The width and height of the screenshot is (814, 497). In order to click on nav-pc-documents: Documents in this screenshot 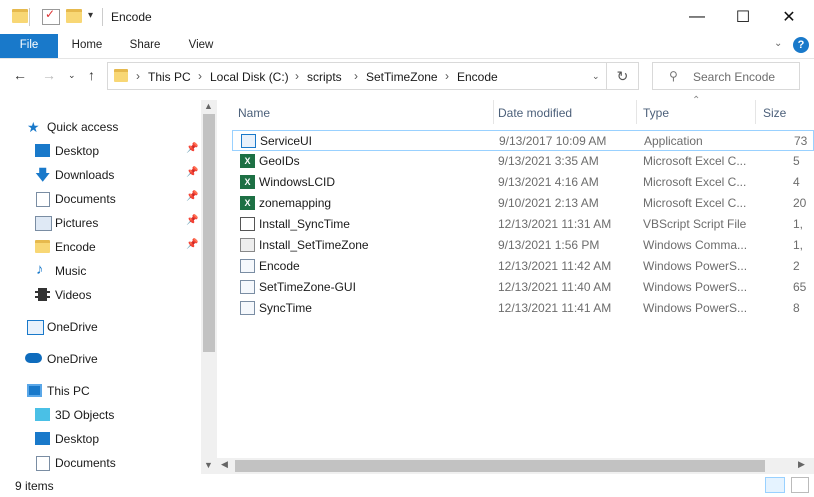, I will do `click(100, 463)`.